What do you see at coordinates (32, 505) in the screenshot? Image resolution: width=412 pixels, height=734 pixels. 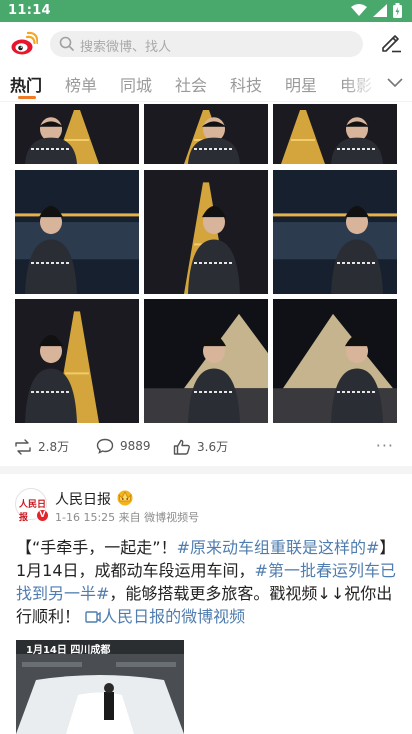 I see `avatar: 人民日报 V` at bounding box center [32, 505].